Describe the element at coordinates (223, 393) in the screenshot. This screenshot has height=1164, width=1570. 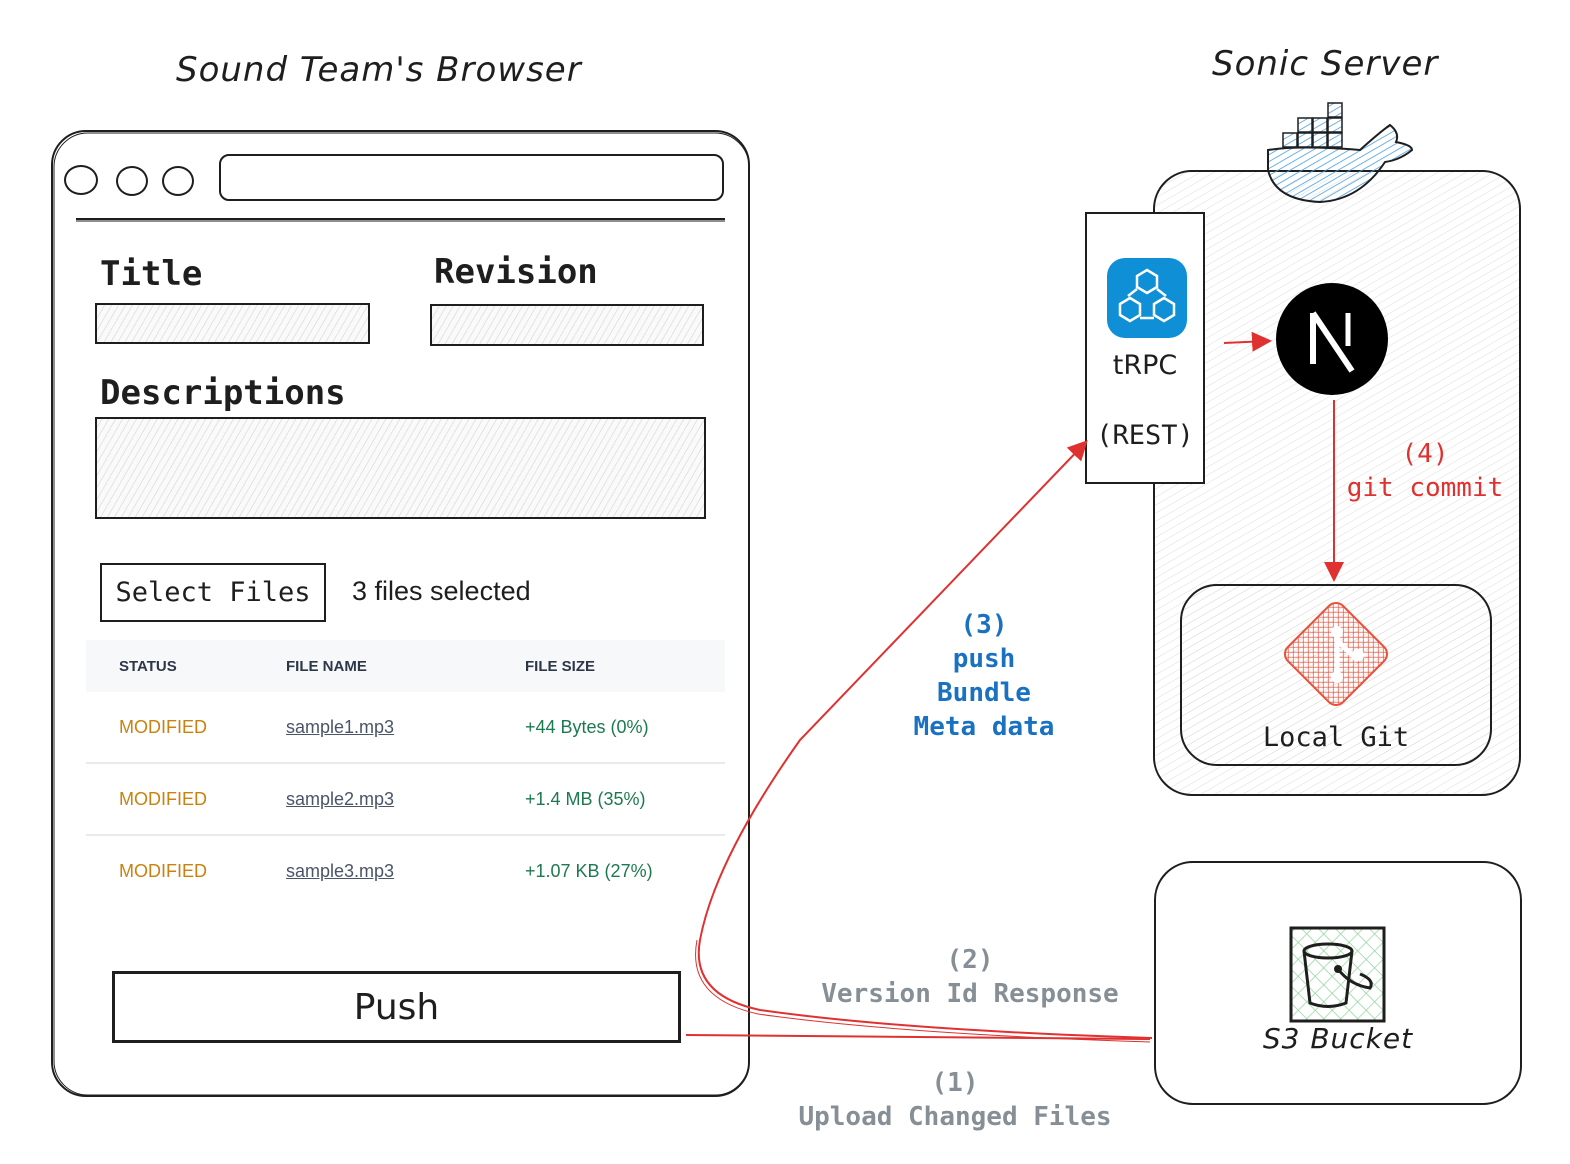
I see `descriptions-label: Descriptions` at that location.